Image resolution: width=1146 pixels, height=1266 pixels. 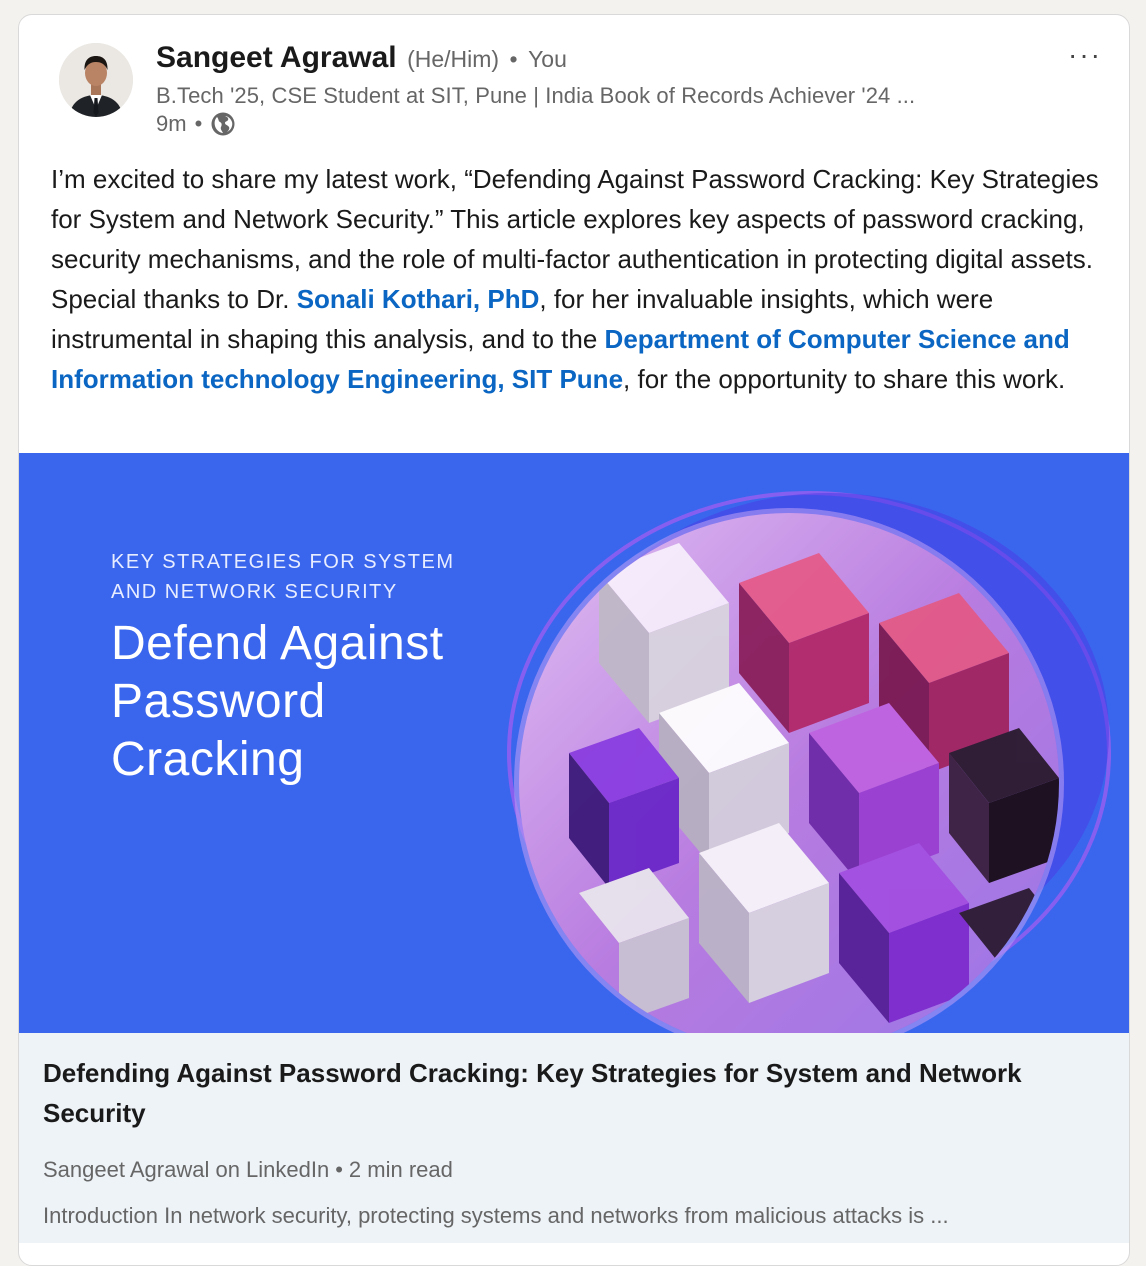 I want to click on post-timestamp: 9m, so click(x=171, y=123).